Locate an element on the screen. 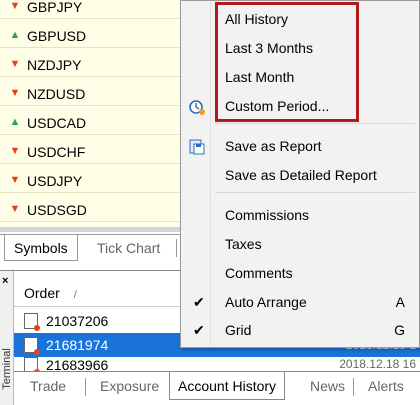 This screenshot has width=420, height=405. menu-shortcut: A is located at coordinates (400, 302).